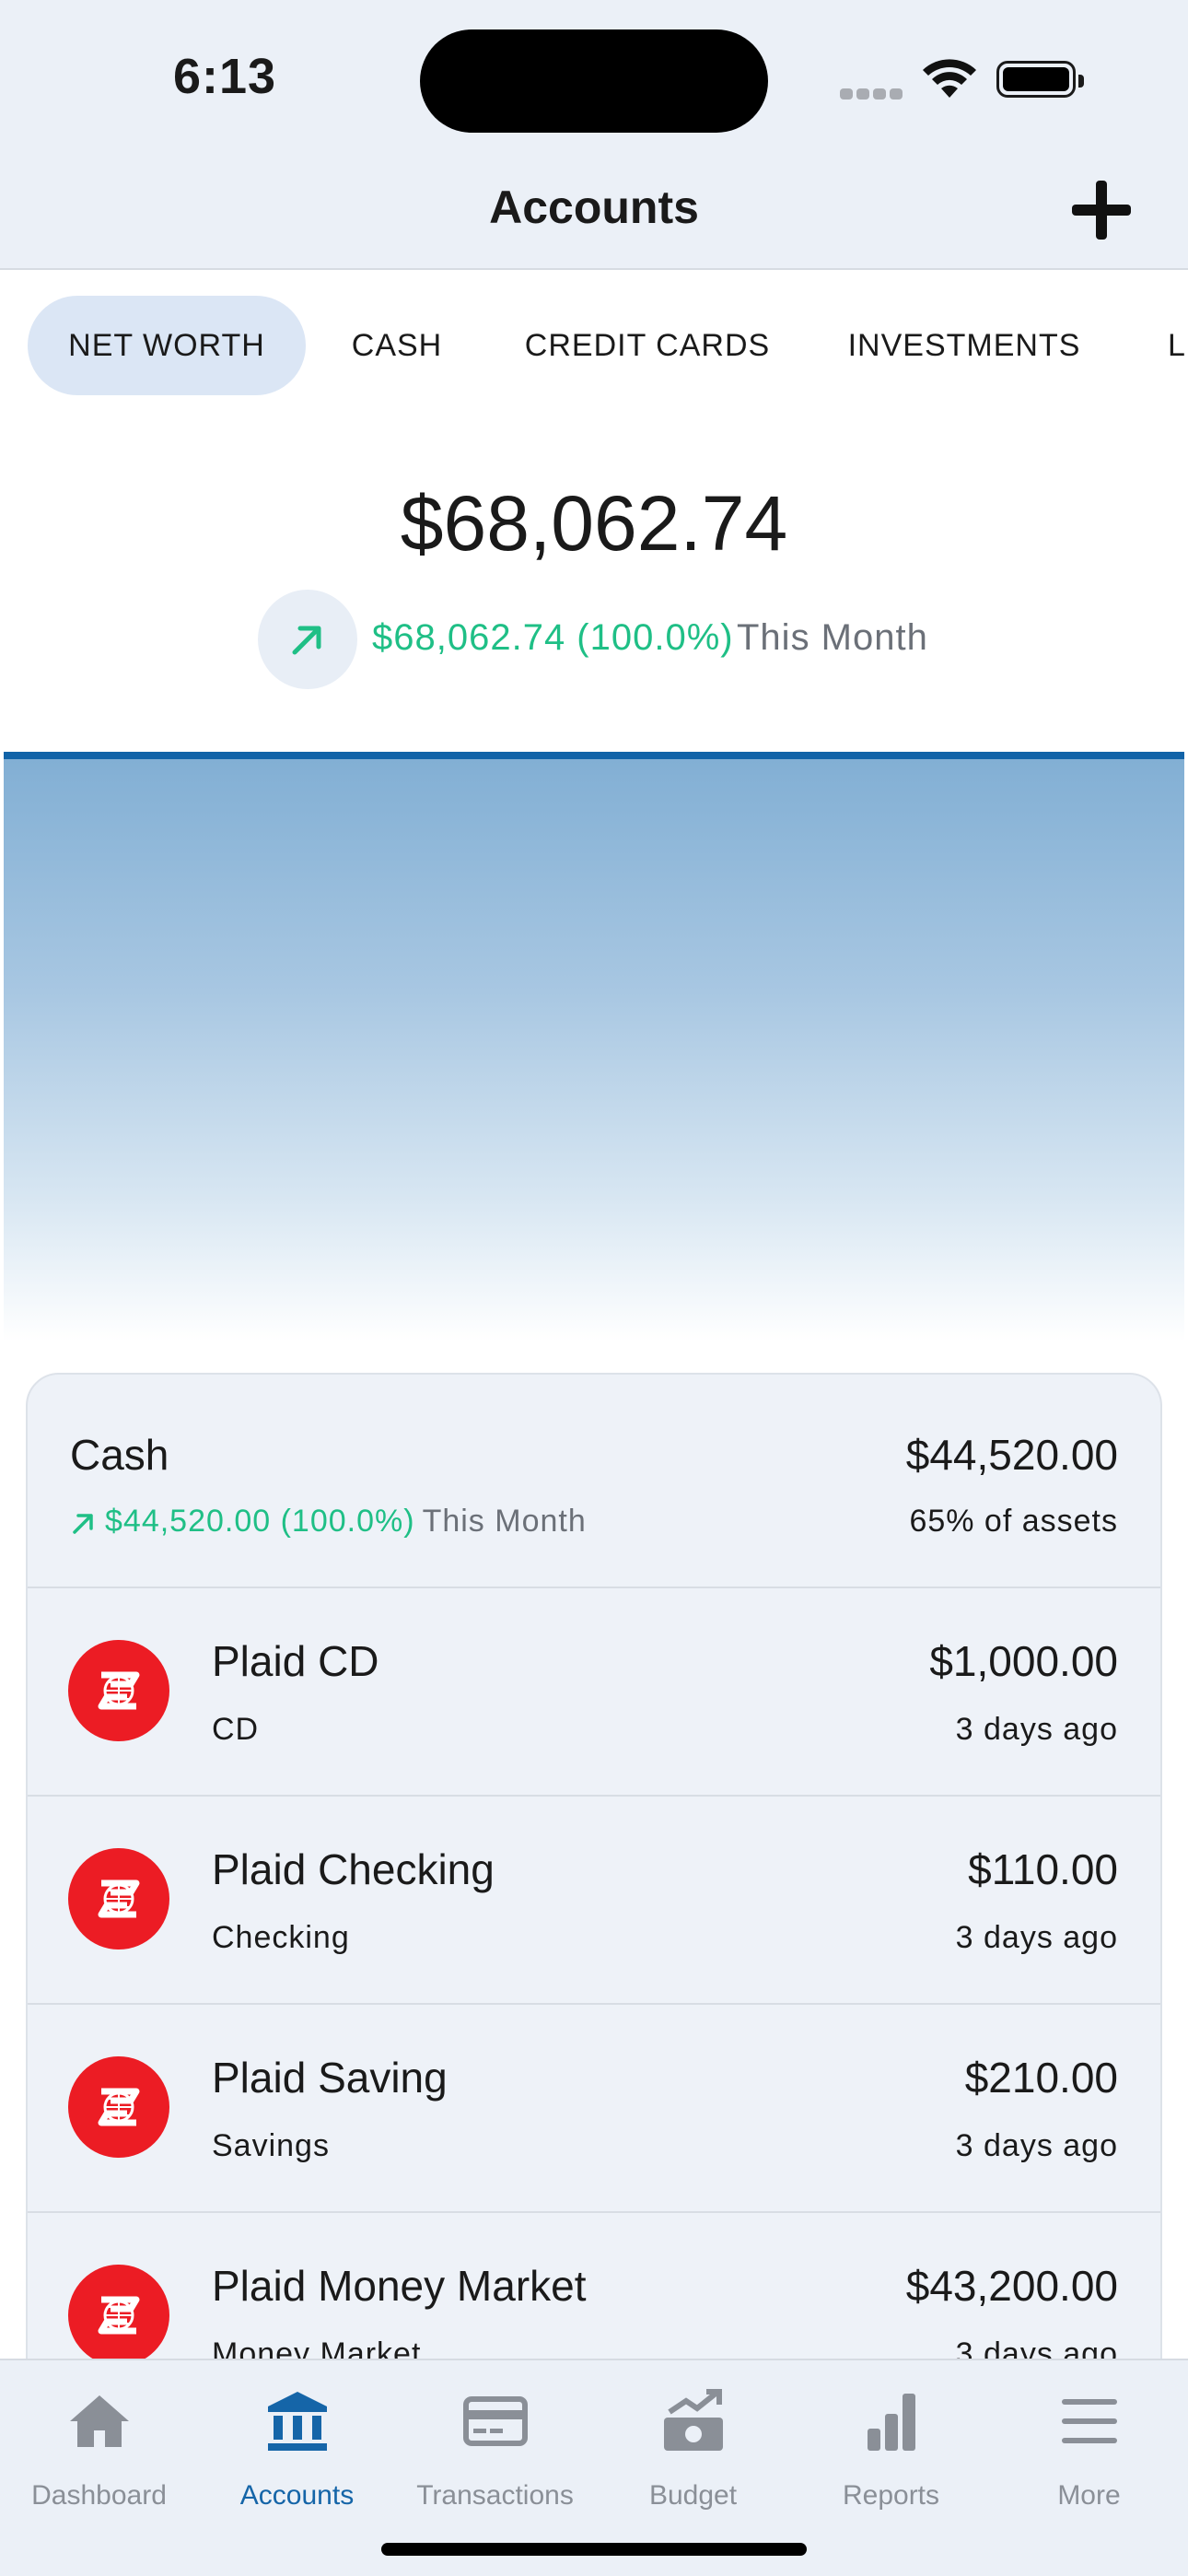 The width and height of the screenshot is (1188, 2576). Describe the element at coordinates (281, 1937) in the screenshot. I see `account-type: Checking` at that location.